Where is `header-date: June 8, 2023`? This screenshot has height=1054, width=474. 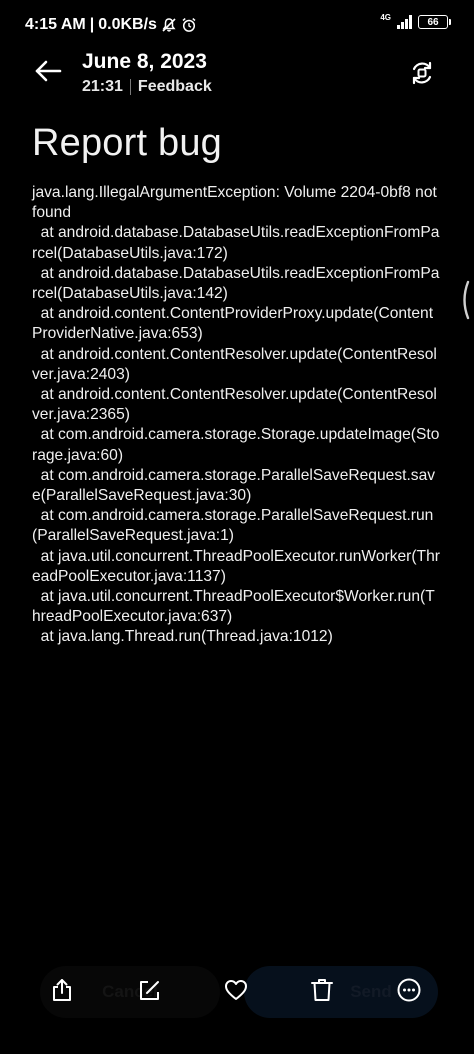
header-date: June 8, 2023 is located at coordinates (144, 61).